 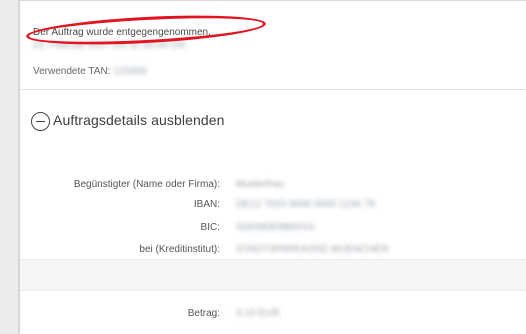 I want to click on confirmation-message: Der Auftrag wurde entgegengenommen., so click(x=122, y=32).